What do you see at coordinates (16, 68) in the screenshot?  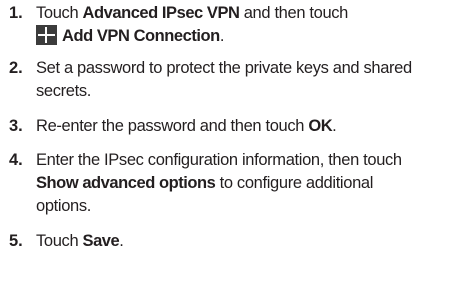 I see `step-number: 2.` at bounding box center [16, 68].